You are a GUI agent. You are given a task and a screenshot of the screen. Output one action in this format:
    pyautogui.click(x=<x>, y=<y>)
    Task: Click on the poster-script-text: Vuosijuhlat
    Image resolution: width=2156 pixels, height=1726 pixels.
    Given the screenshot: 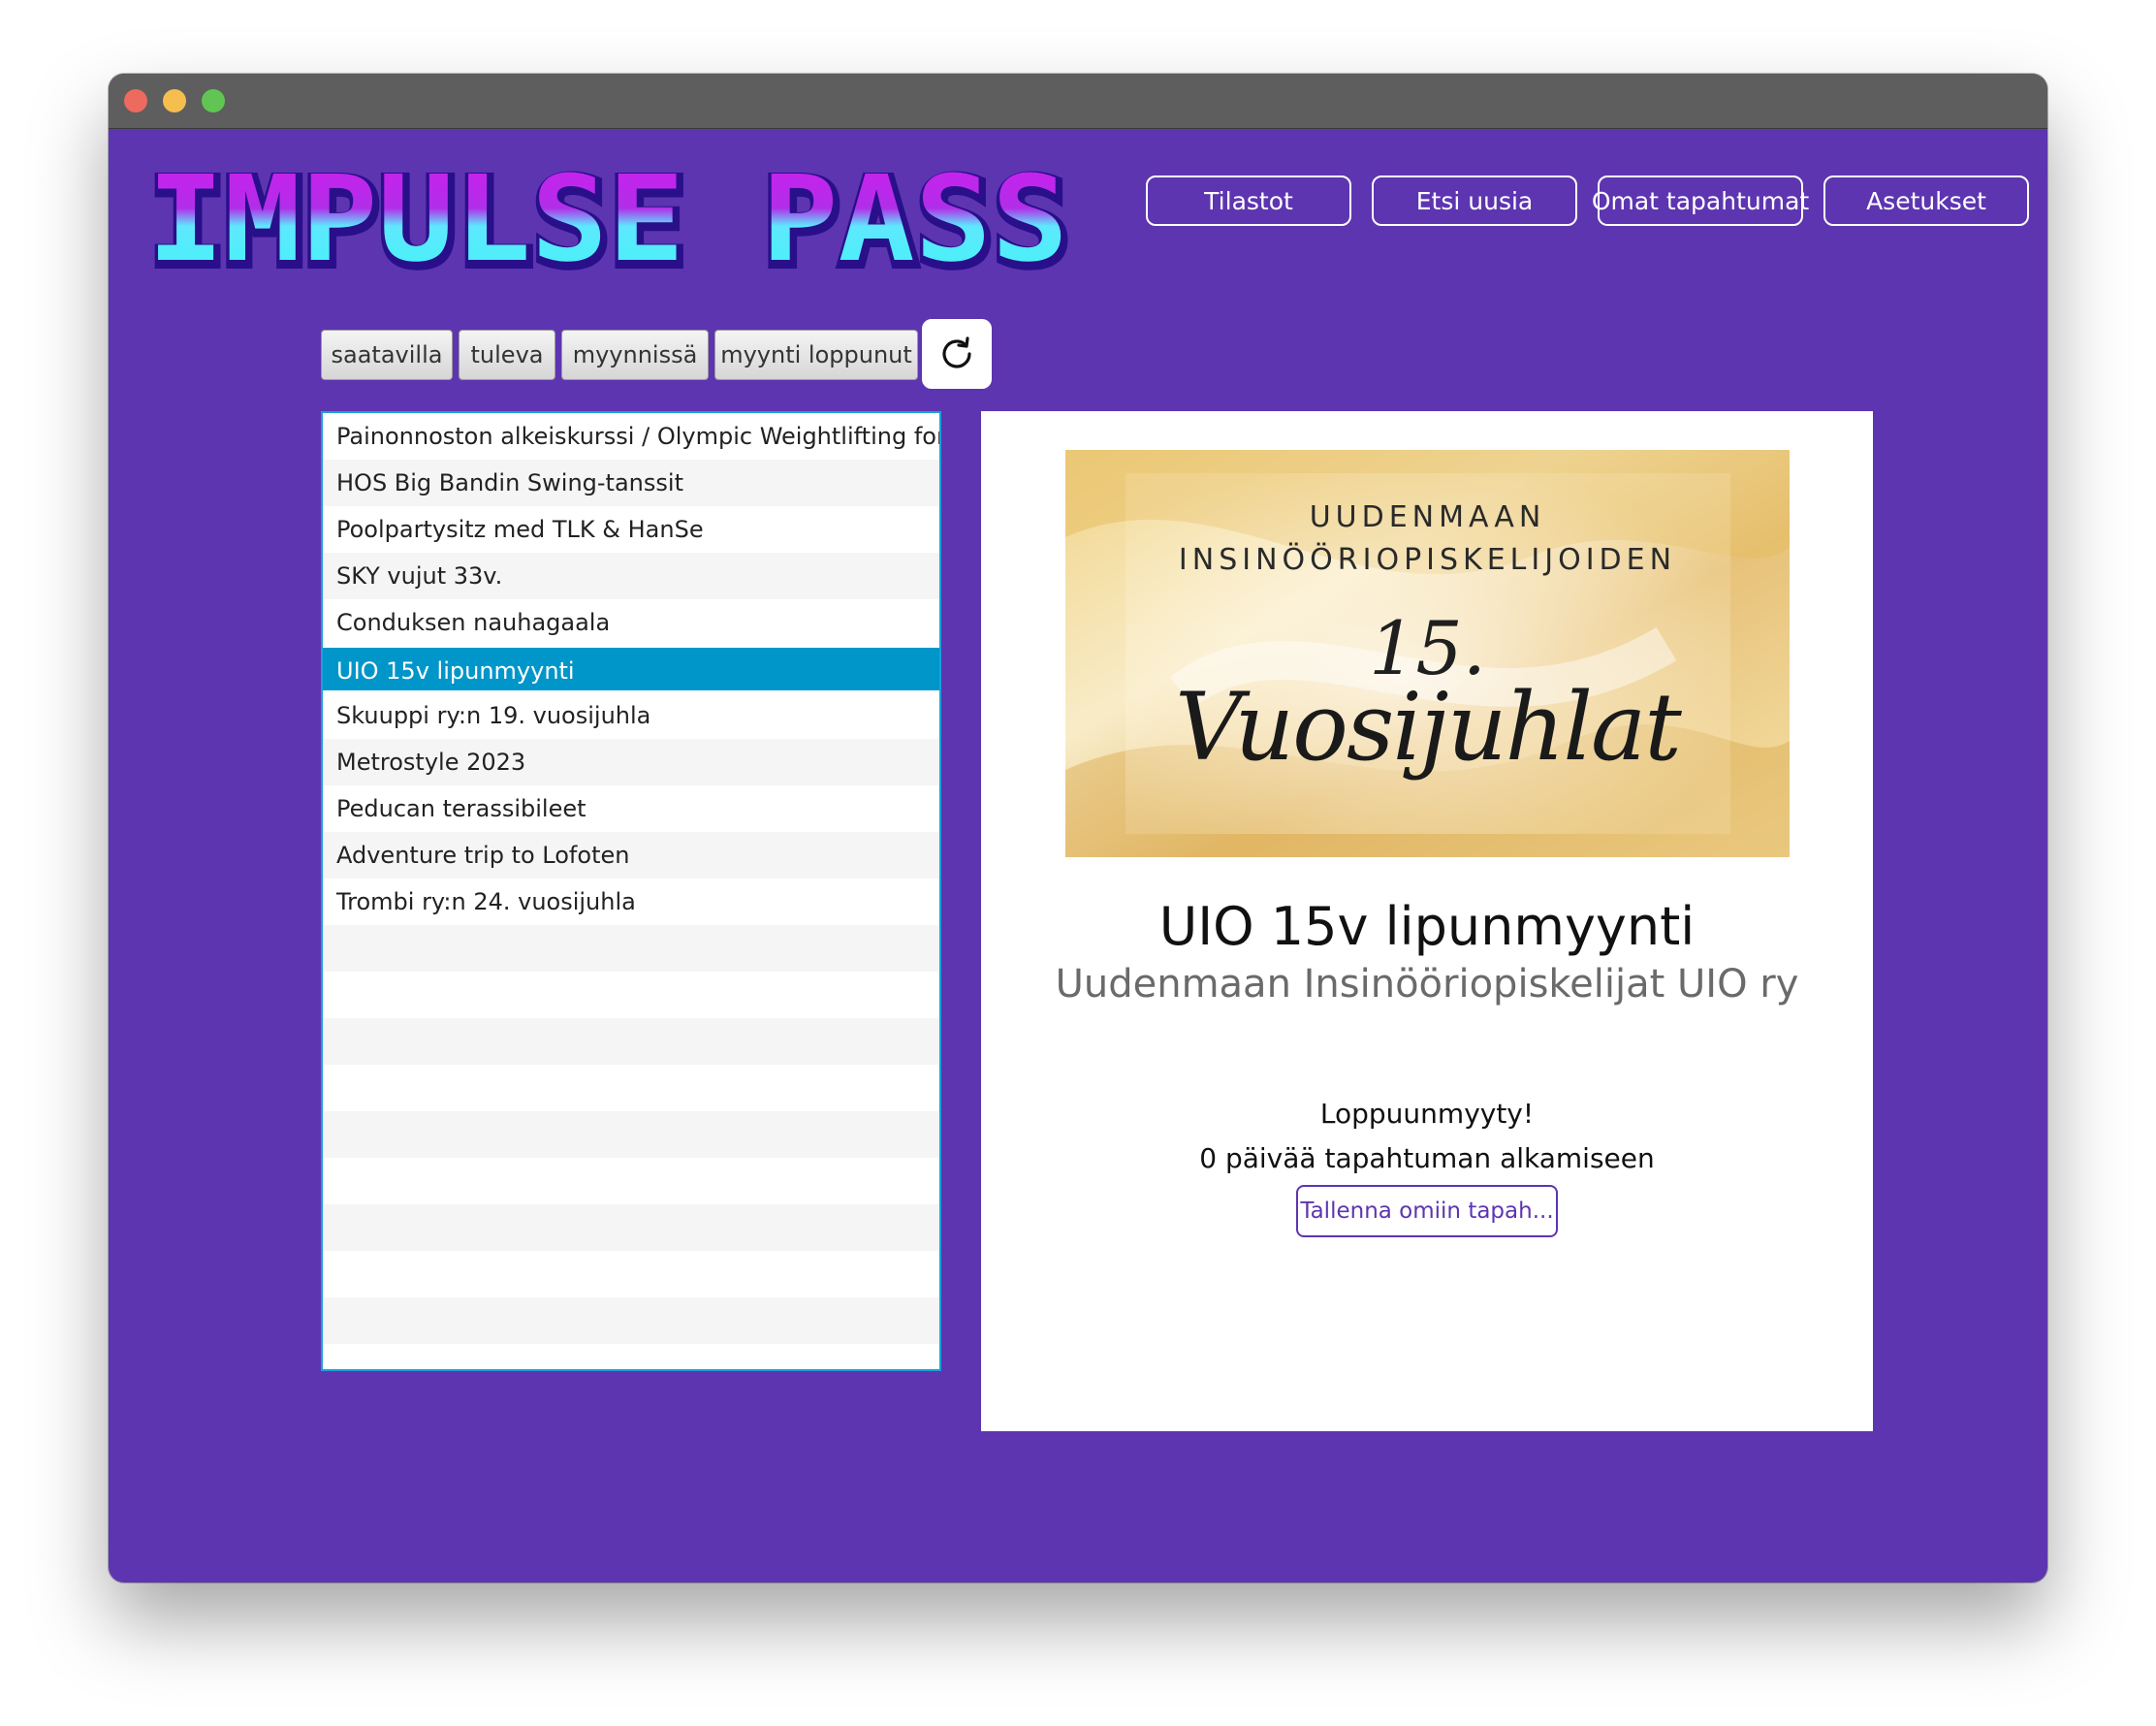 What is the action you would take?
    pyautogui.click(x=1428, y=727)
    